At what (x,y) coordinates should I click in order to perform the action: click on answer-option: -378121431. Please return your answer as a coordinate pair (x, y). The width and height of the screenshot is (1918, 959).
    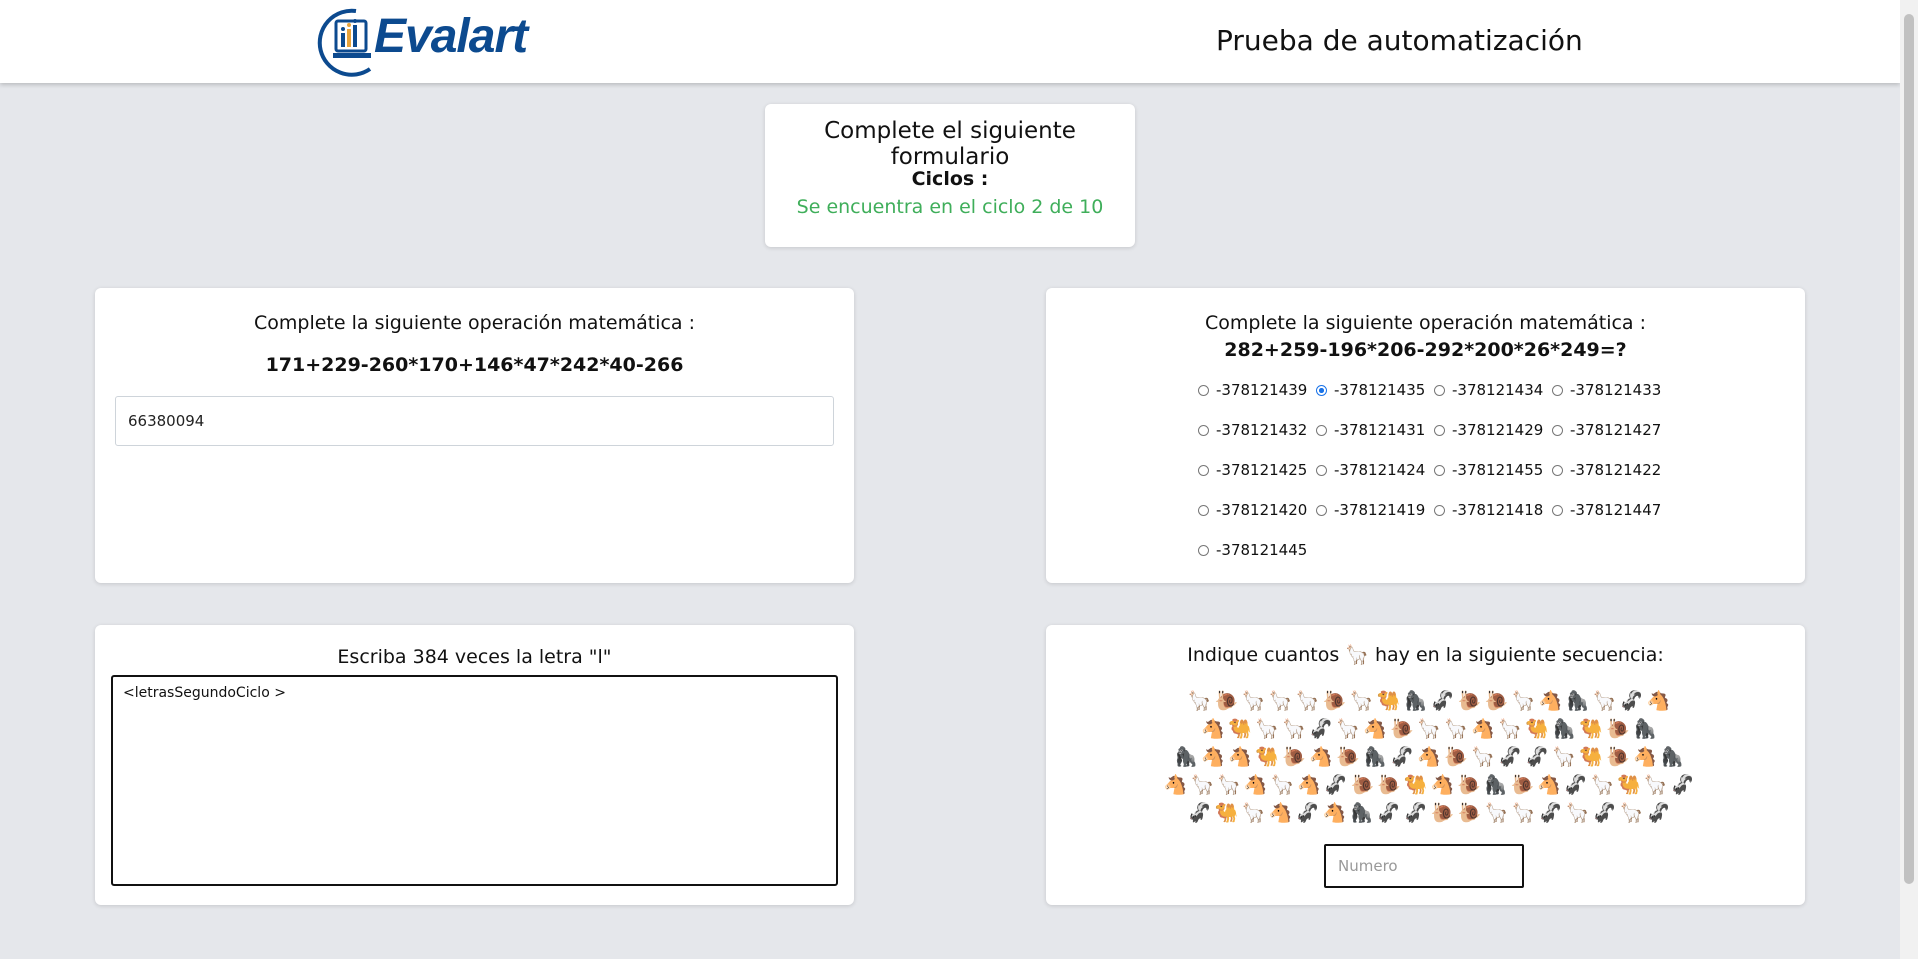
    Looking at the image, I should click on (1370, 430).